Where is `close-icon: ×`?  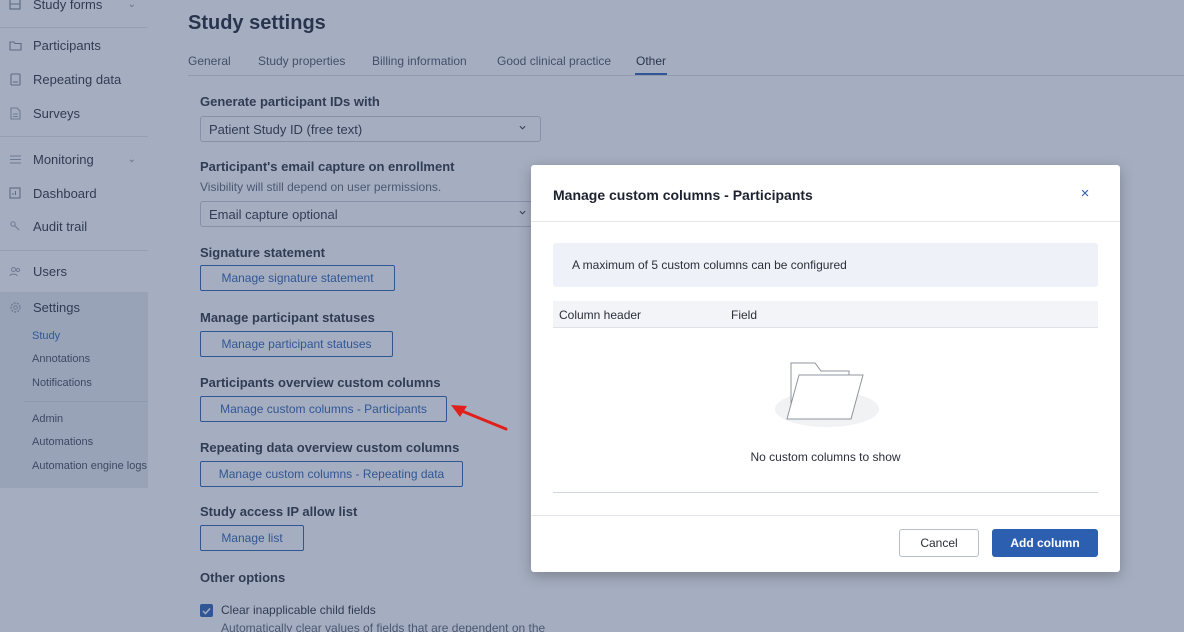 close-icon: × is located at coordinates (1085, 193).